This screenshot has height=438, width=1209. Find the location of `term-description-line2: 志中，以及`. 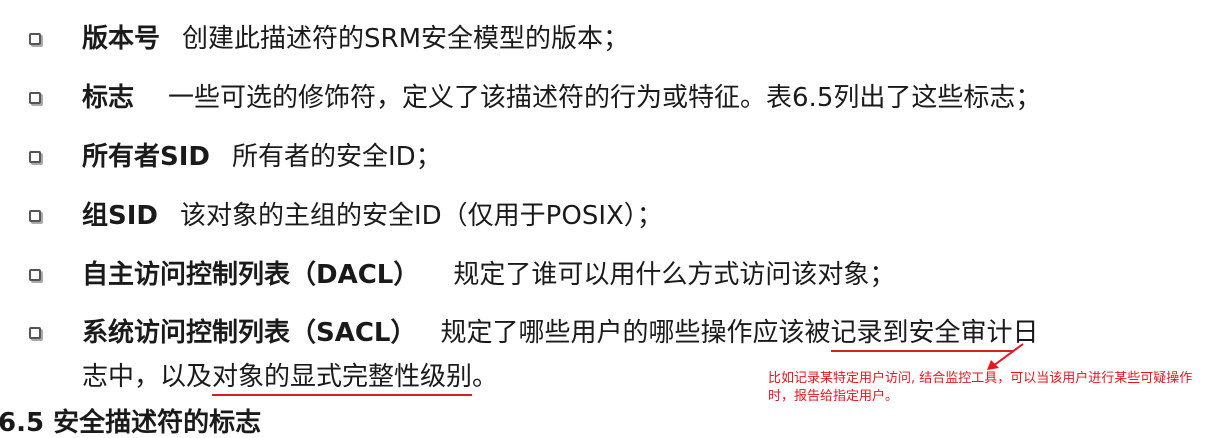

term-description-line2: 志中，以及 is located at coordinates (147, 377).